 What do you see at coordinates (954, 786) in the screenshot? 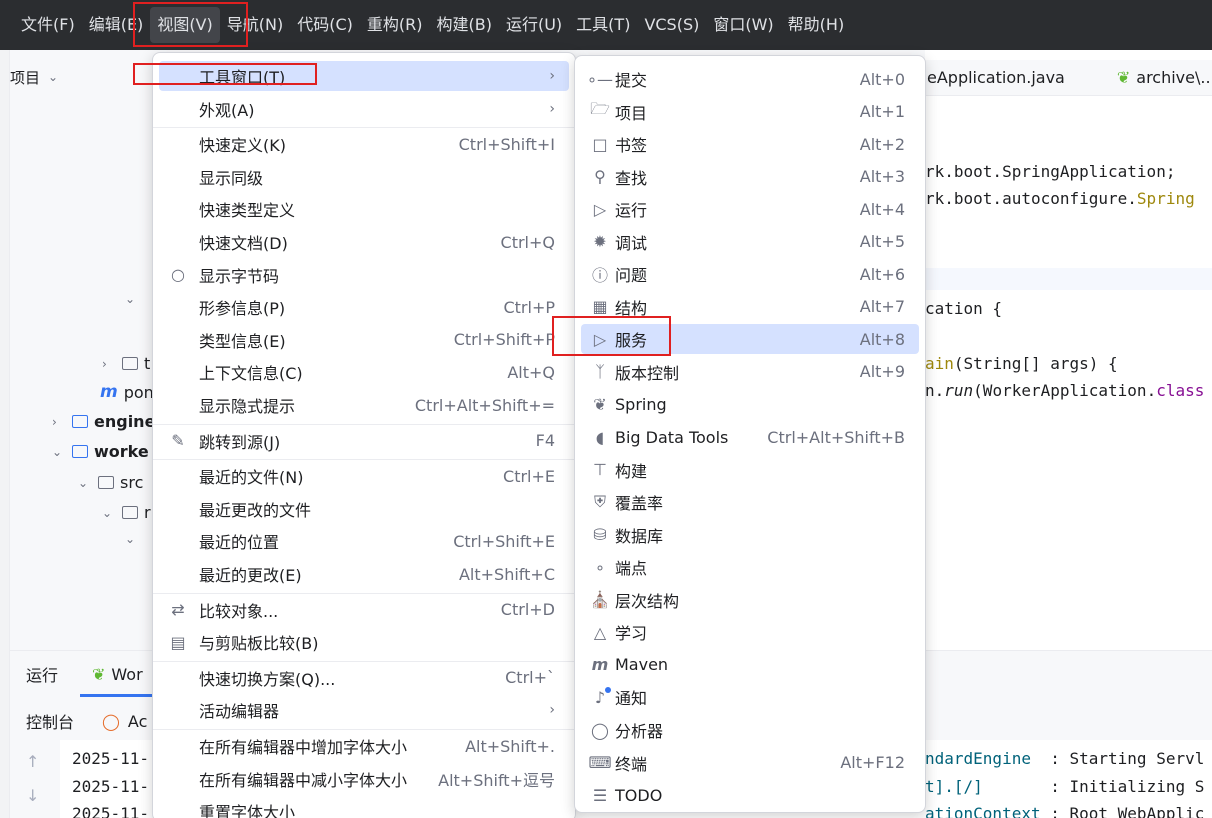
I see `log-source: t].[/]` at bounding box center [954, 786].